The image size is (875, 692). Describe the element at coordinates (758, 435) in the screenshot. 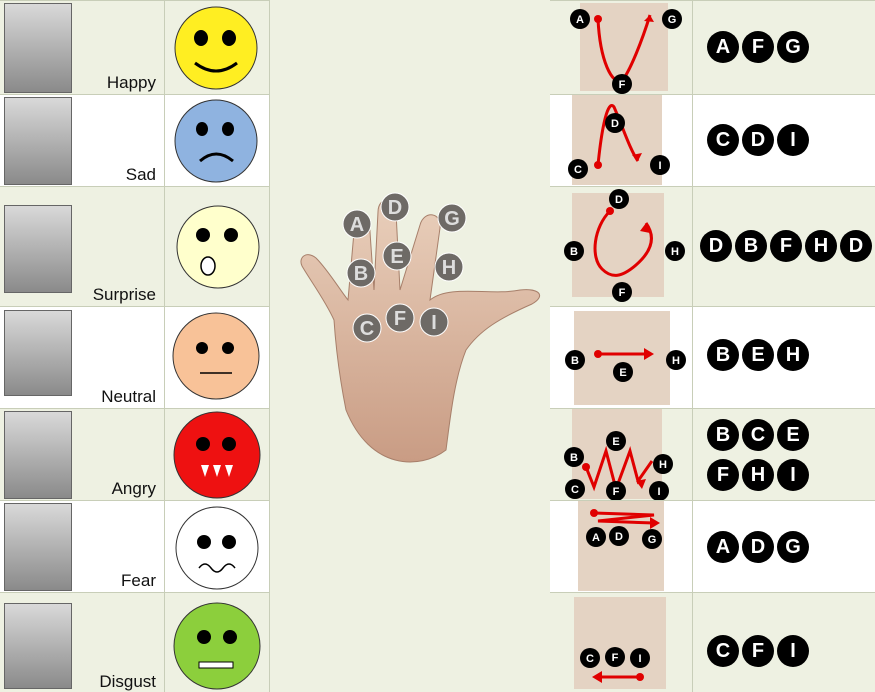

I see `sequence: B C E` at that location.